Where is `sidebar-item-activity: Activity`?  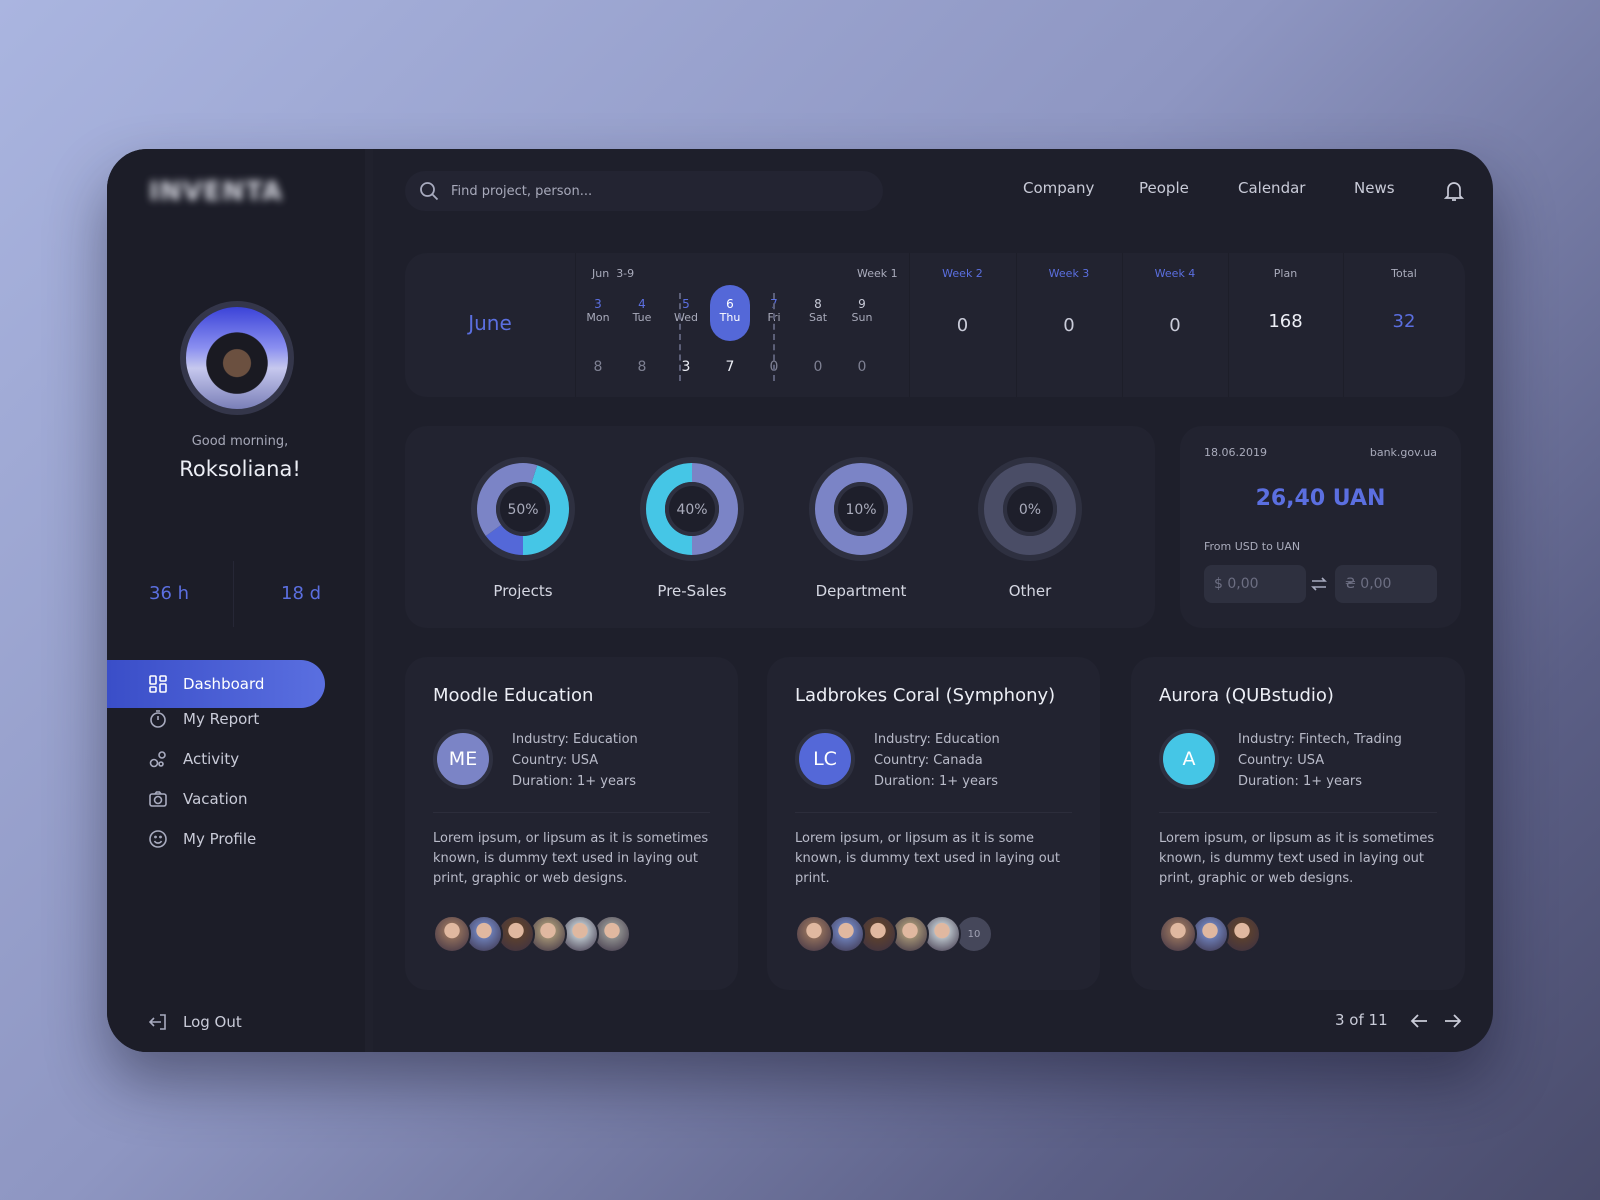
sidebar-item-activity: Activity is located at coordinates (194, 759).